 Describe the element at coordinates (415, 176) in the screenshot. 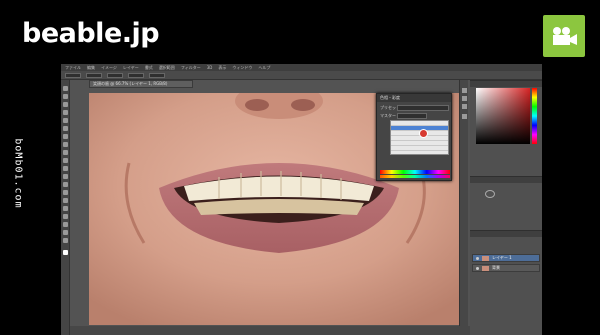

I see `hue-spectrum-bar-adjusted` at that location.